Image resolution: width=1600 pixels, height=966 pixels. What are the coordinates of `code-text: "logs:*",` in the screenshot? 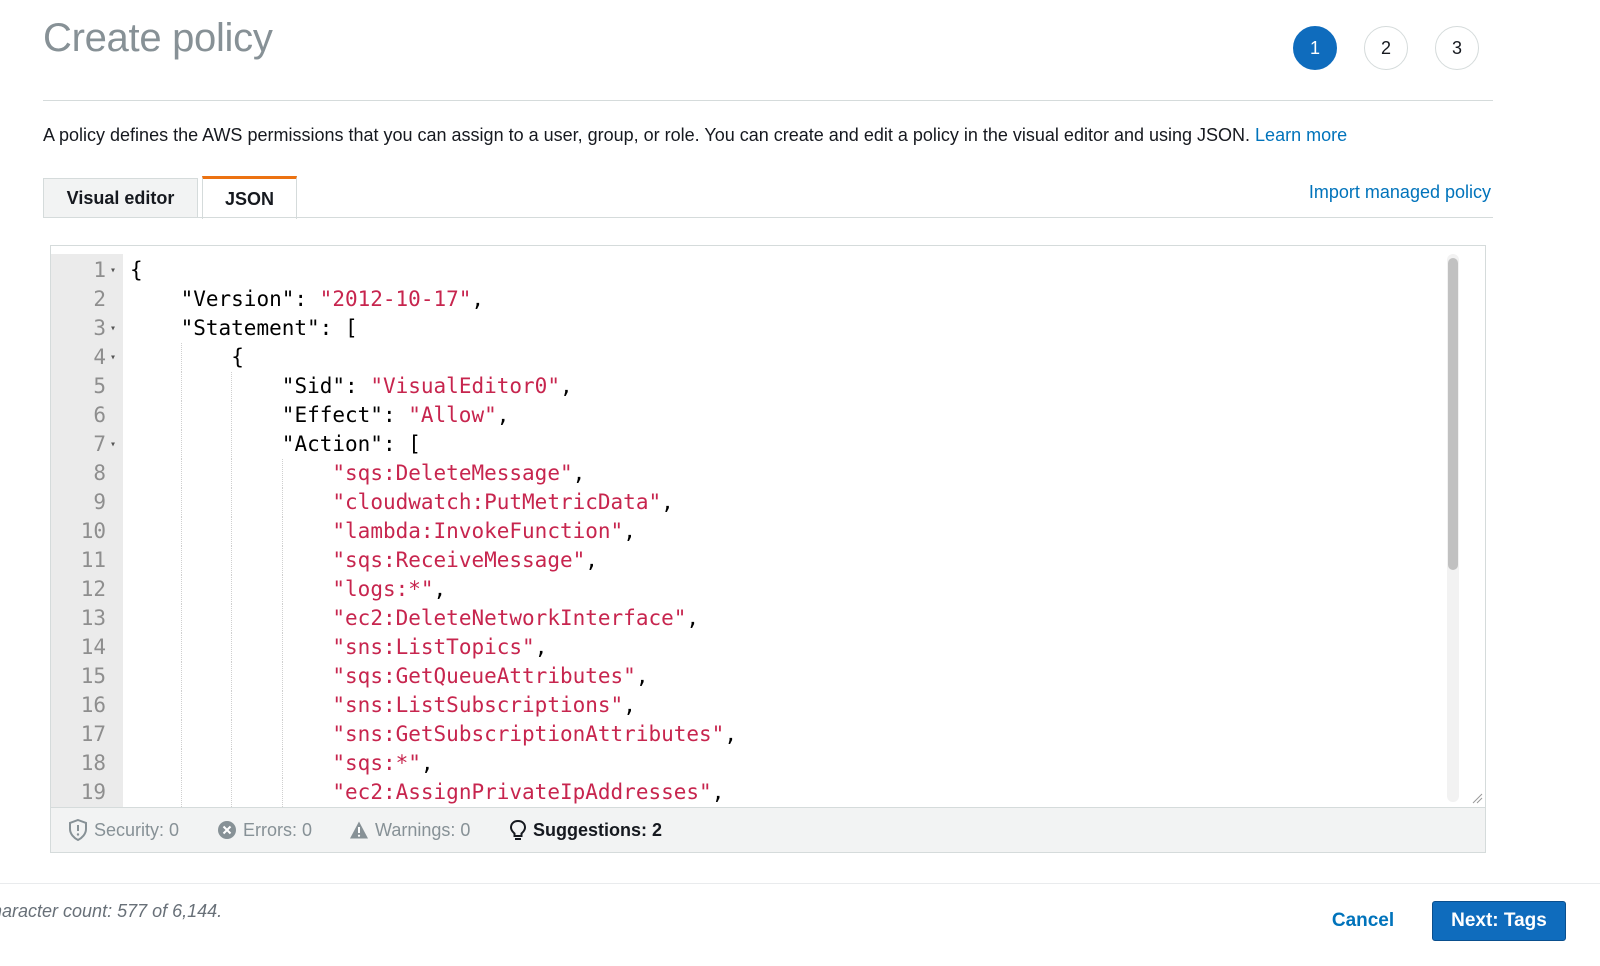 It's located at (389, 589).